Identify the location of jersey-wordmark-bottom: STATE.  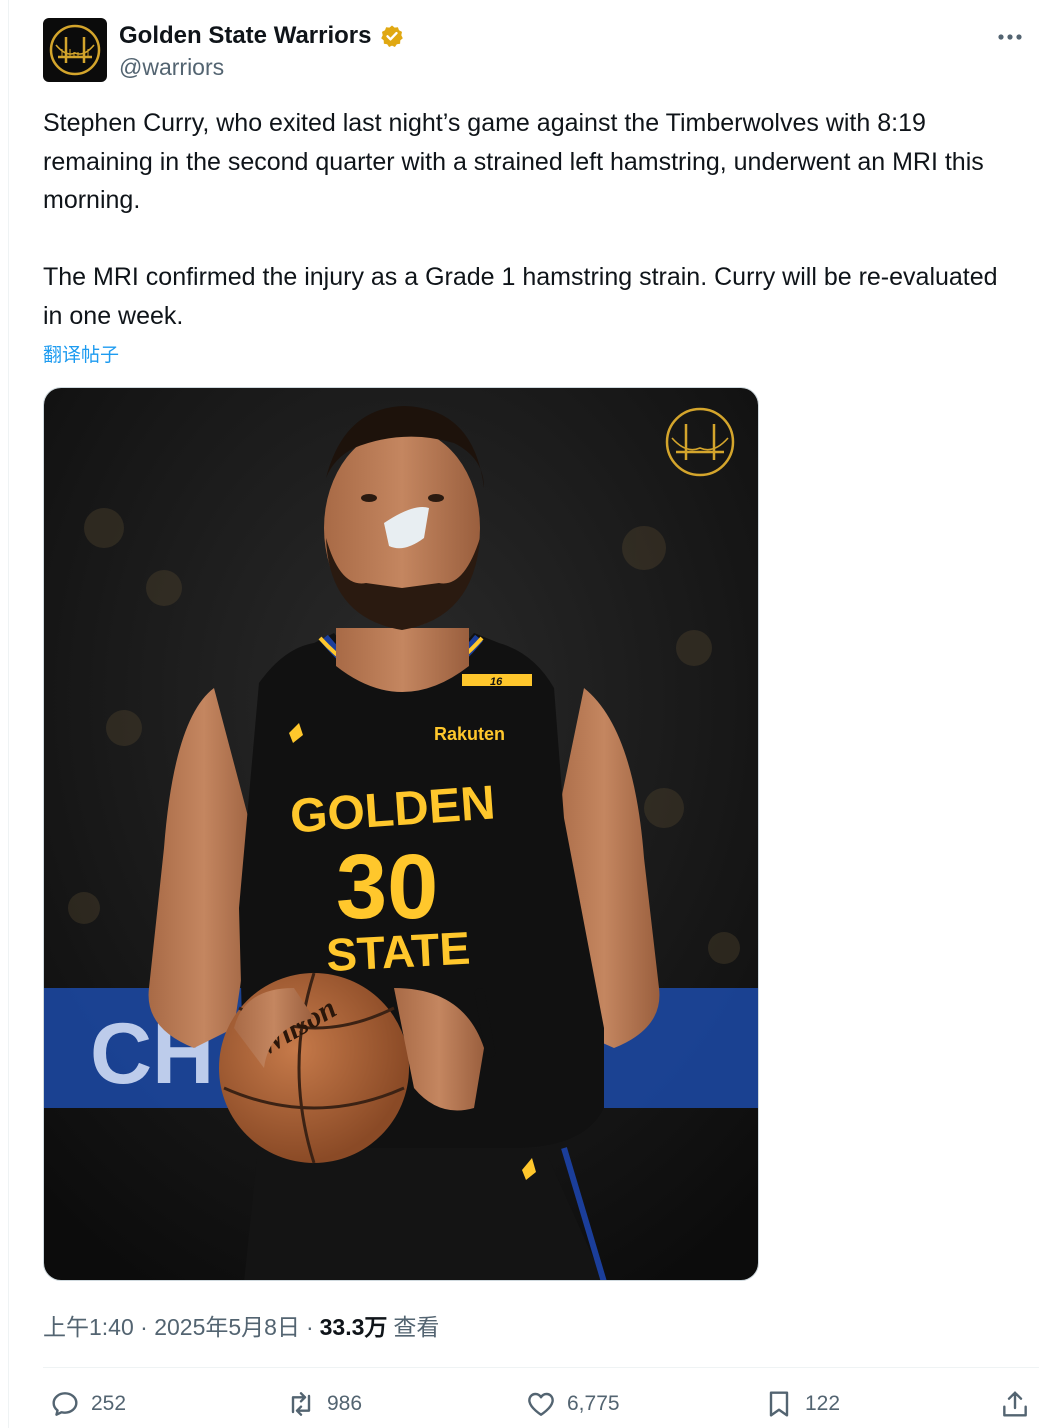
(398, 951).